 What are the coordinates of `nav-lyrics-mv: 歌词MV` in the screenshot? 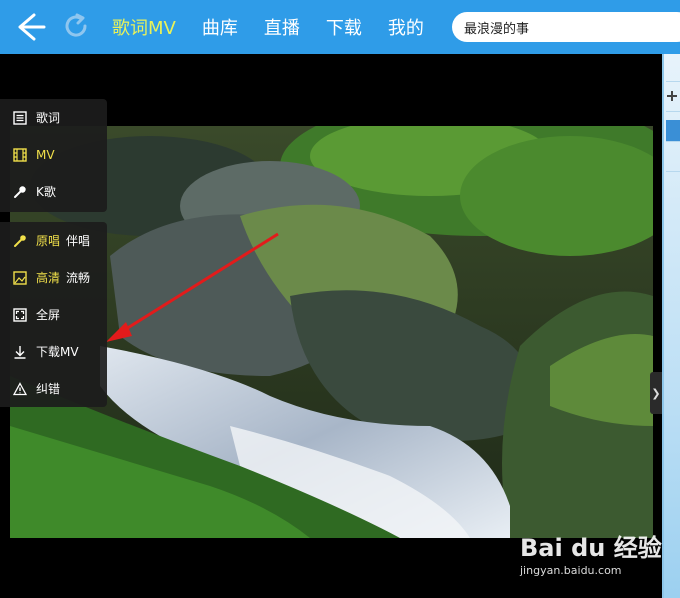 It's located at (144, 27).